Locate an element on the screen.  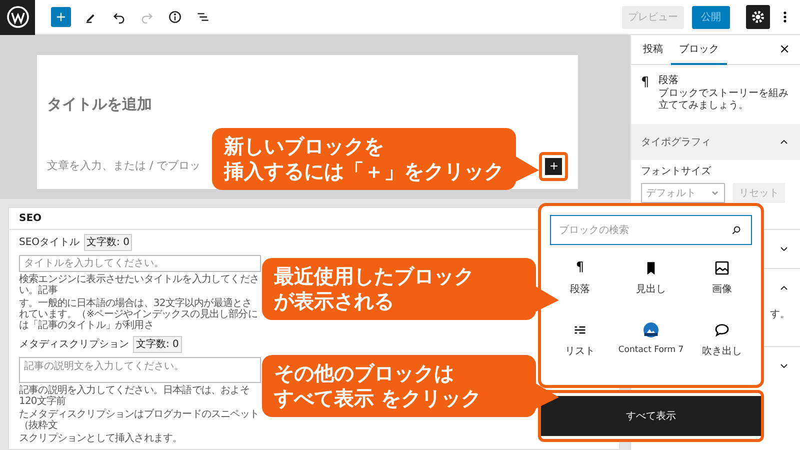
speech-bubble-icon is located at coordinates (722, 330).